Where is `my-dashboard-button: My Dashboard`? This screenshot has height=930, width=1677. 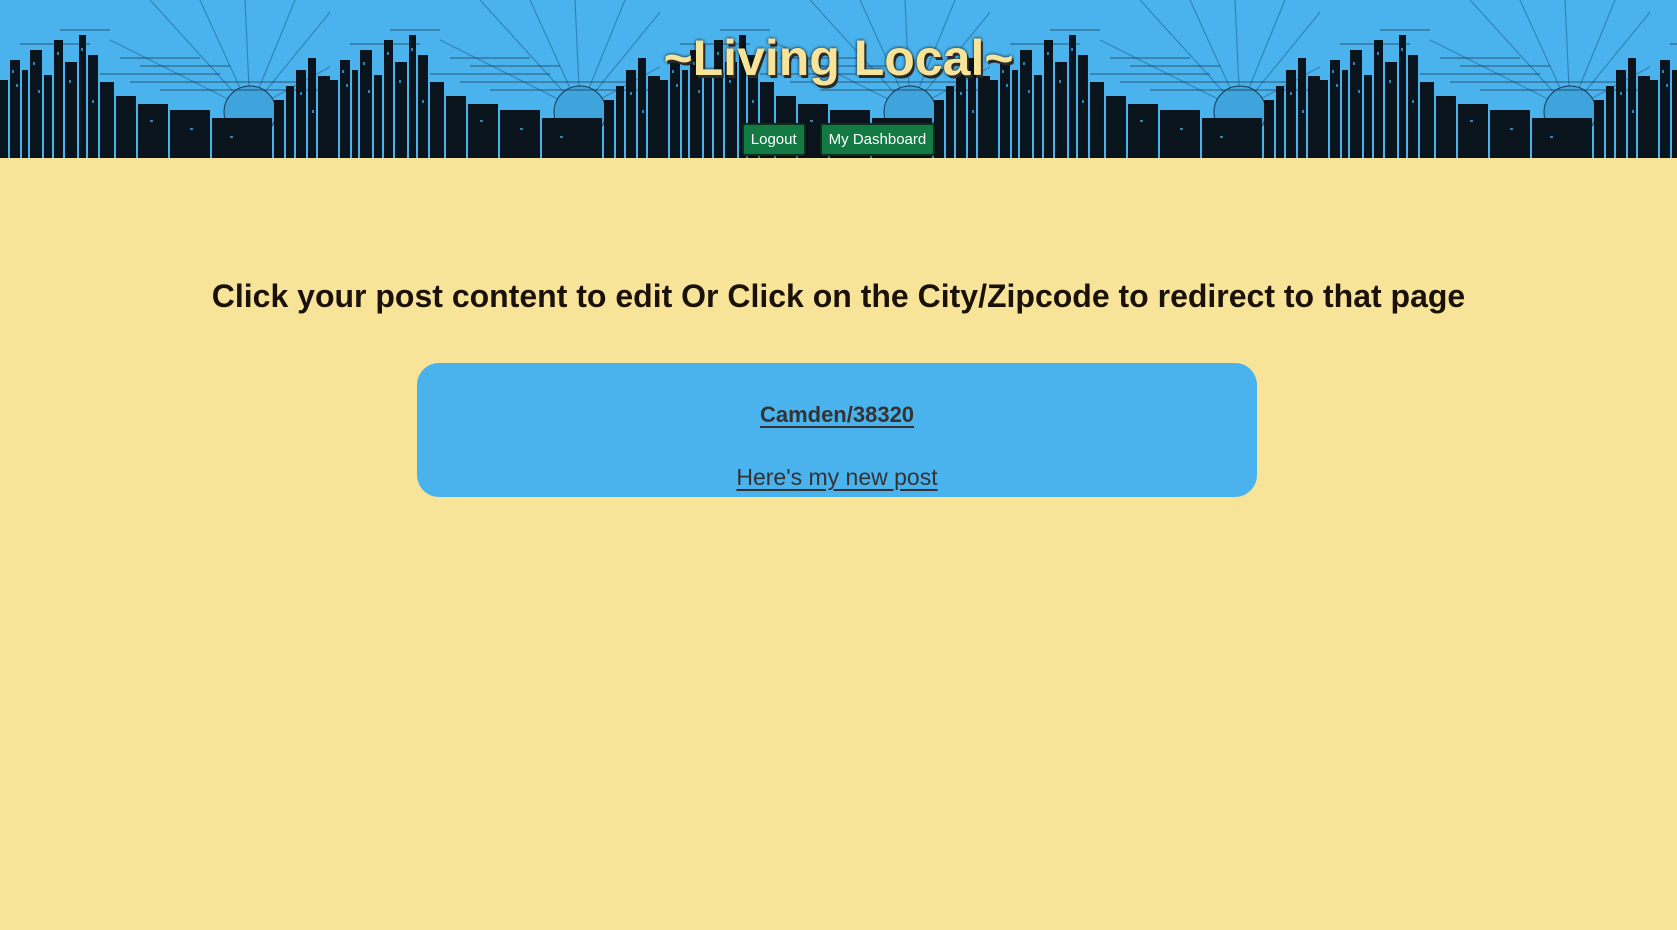
my-dashboard-button: My Dashboard is located at coordinates (877, 139).